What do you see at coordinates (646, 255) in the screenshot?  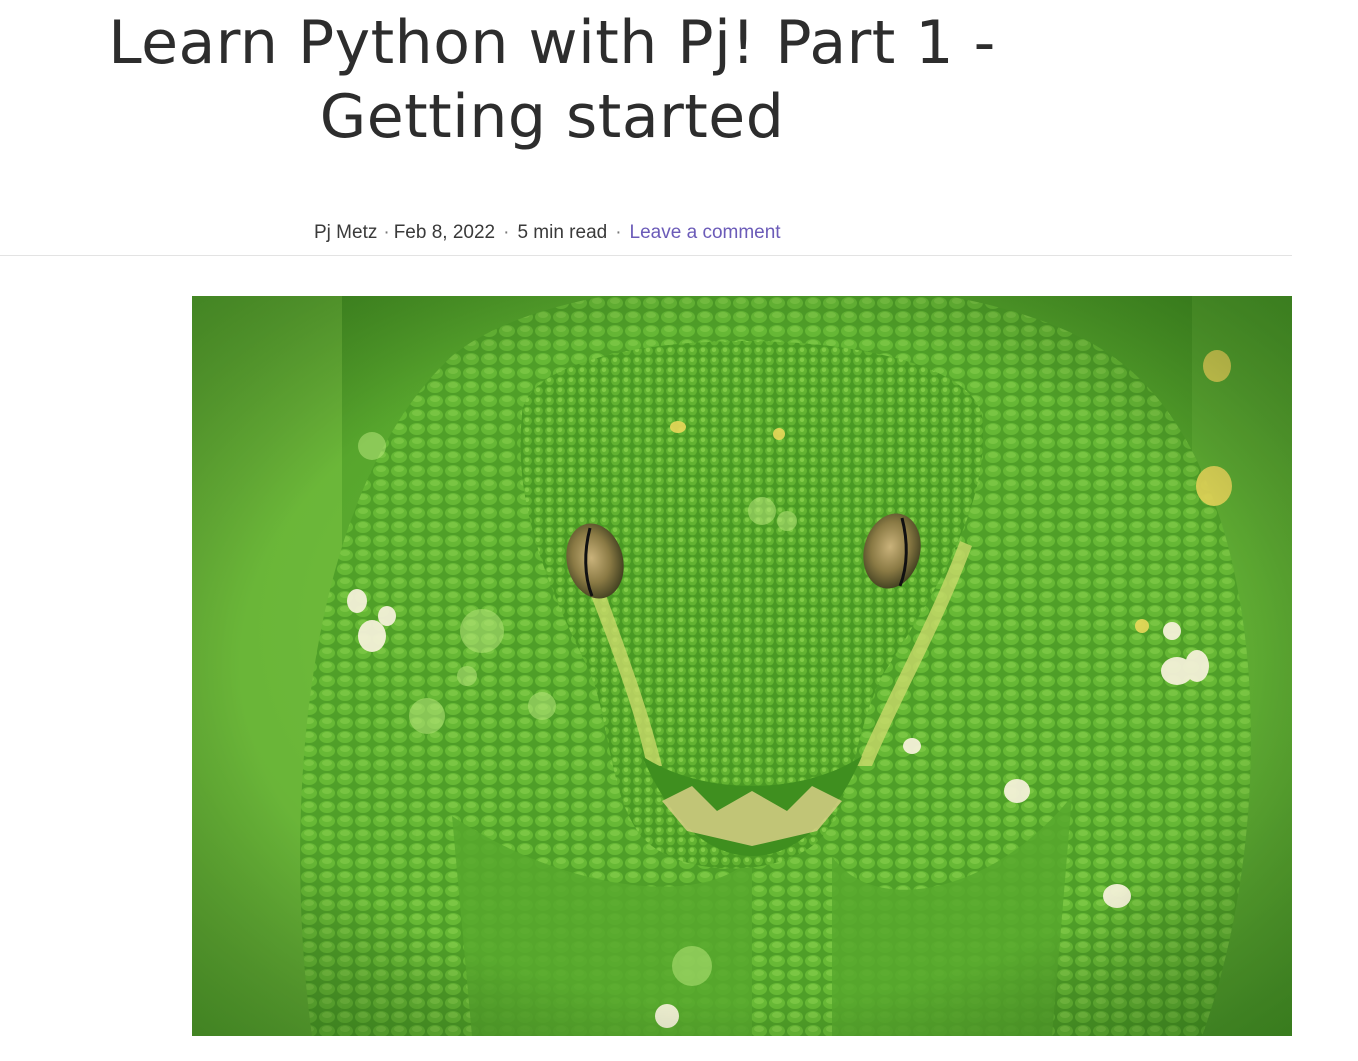 I see `header-divider` at bounding box center [646, 255].